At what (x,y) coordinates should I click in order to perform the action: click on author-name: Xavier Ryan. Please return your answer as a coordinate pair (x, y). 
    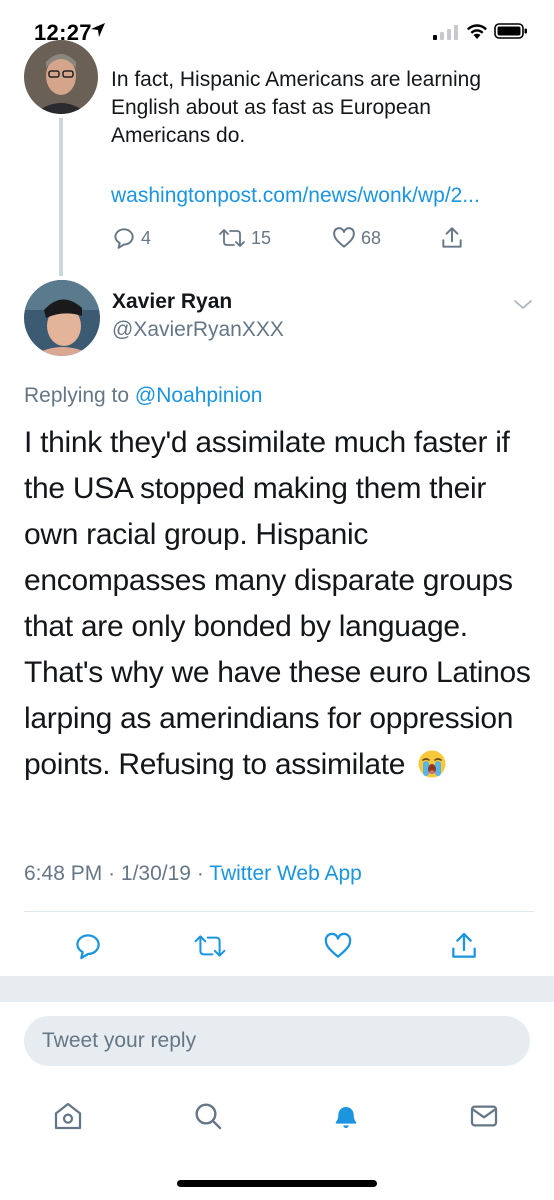
    Looking at the image, I should click on (172, 302).